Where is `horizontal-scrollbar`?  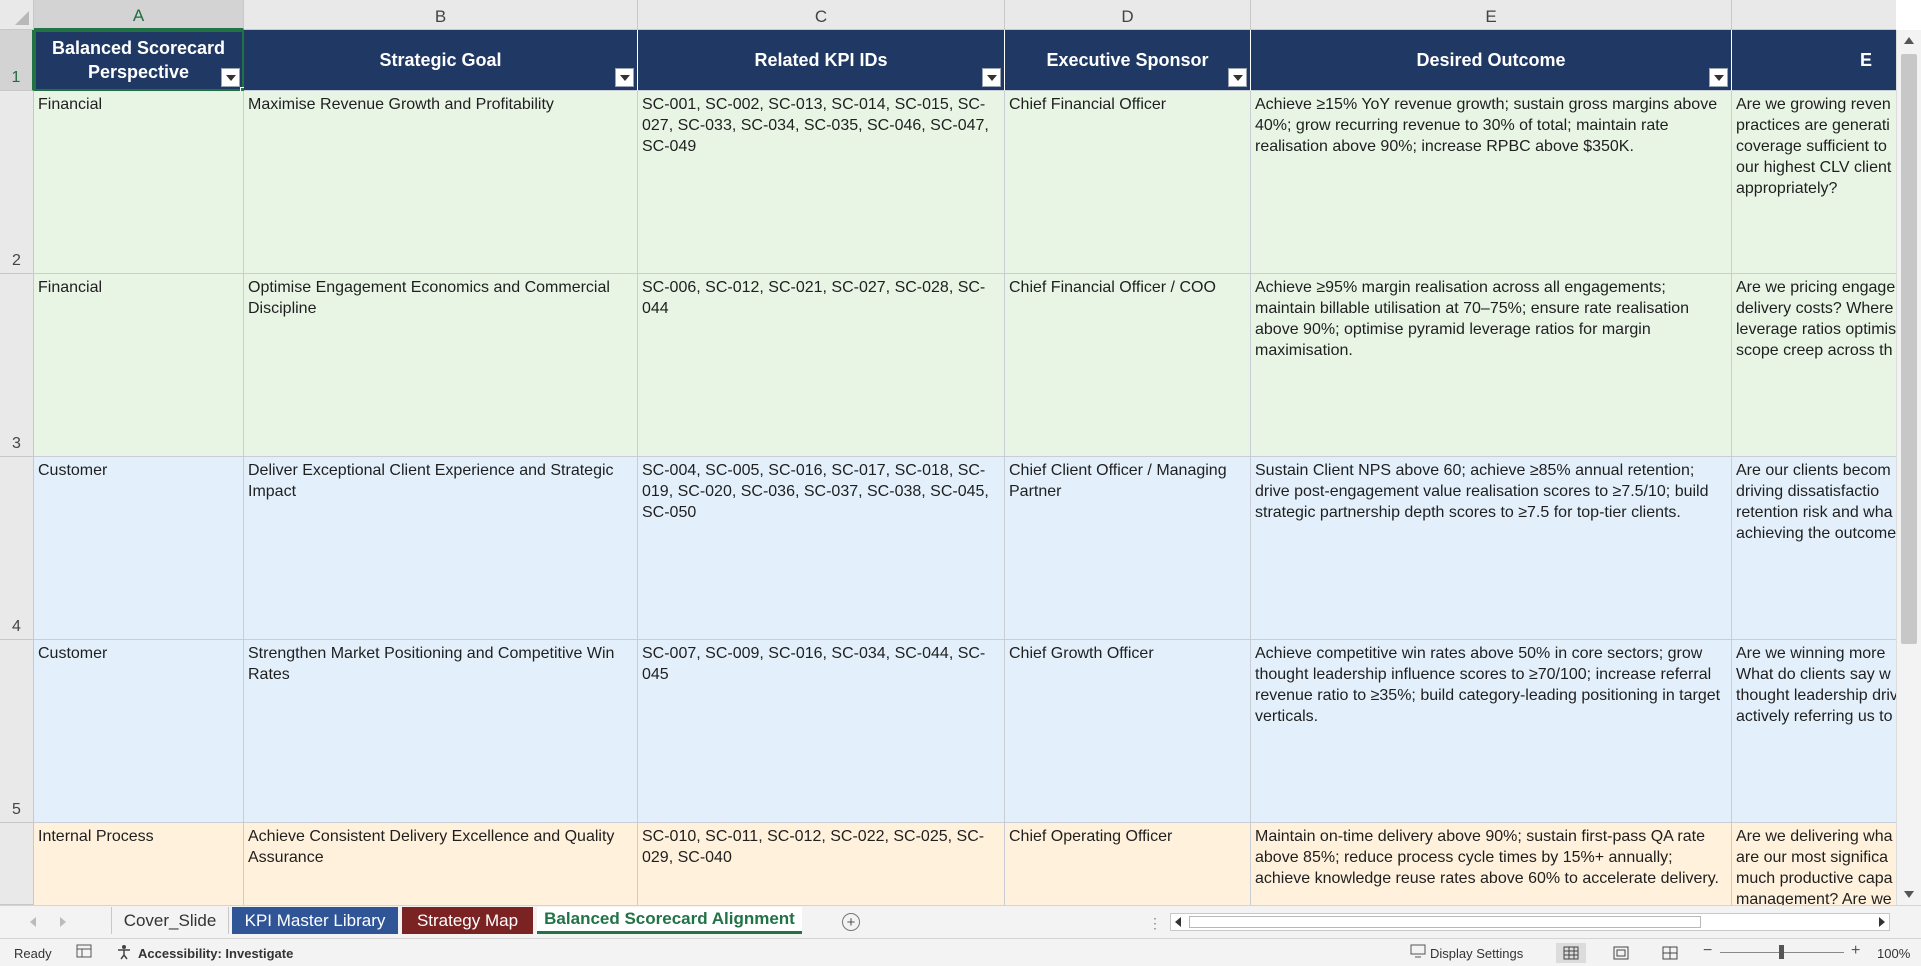 horizontal-scrollbar is located at coordinates (1530, 922).